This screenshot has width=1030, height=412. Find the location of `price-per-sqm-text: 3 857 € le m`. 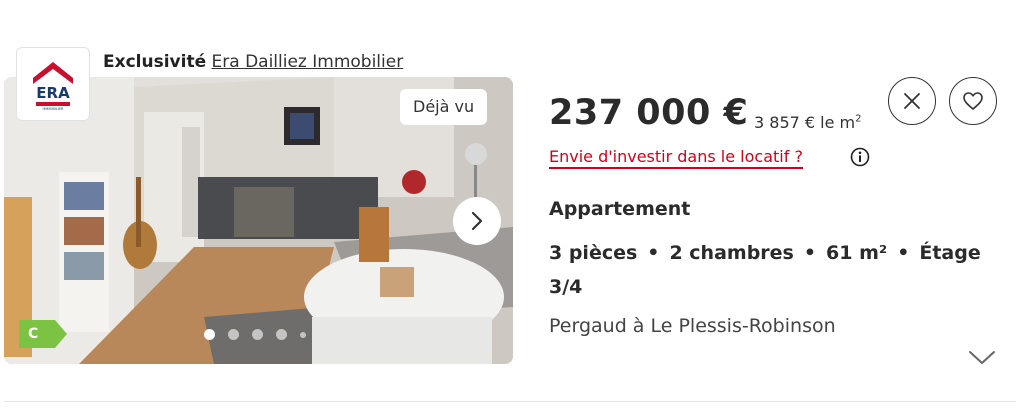

price-per-sqm-text: 3 857 € le m is located at coordinates (805, 122).